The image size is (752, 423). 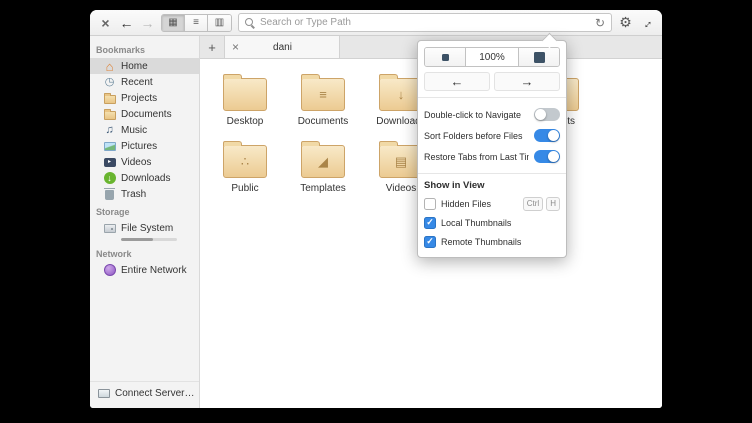 I want to click on connect-server-icon, so click(x=103, y=393).